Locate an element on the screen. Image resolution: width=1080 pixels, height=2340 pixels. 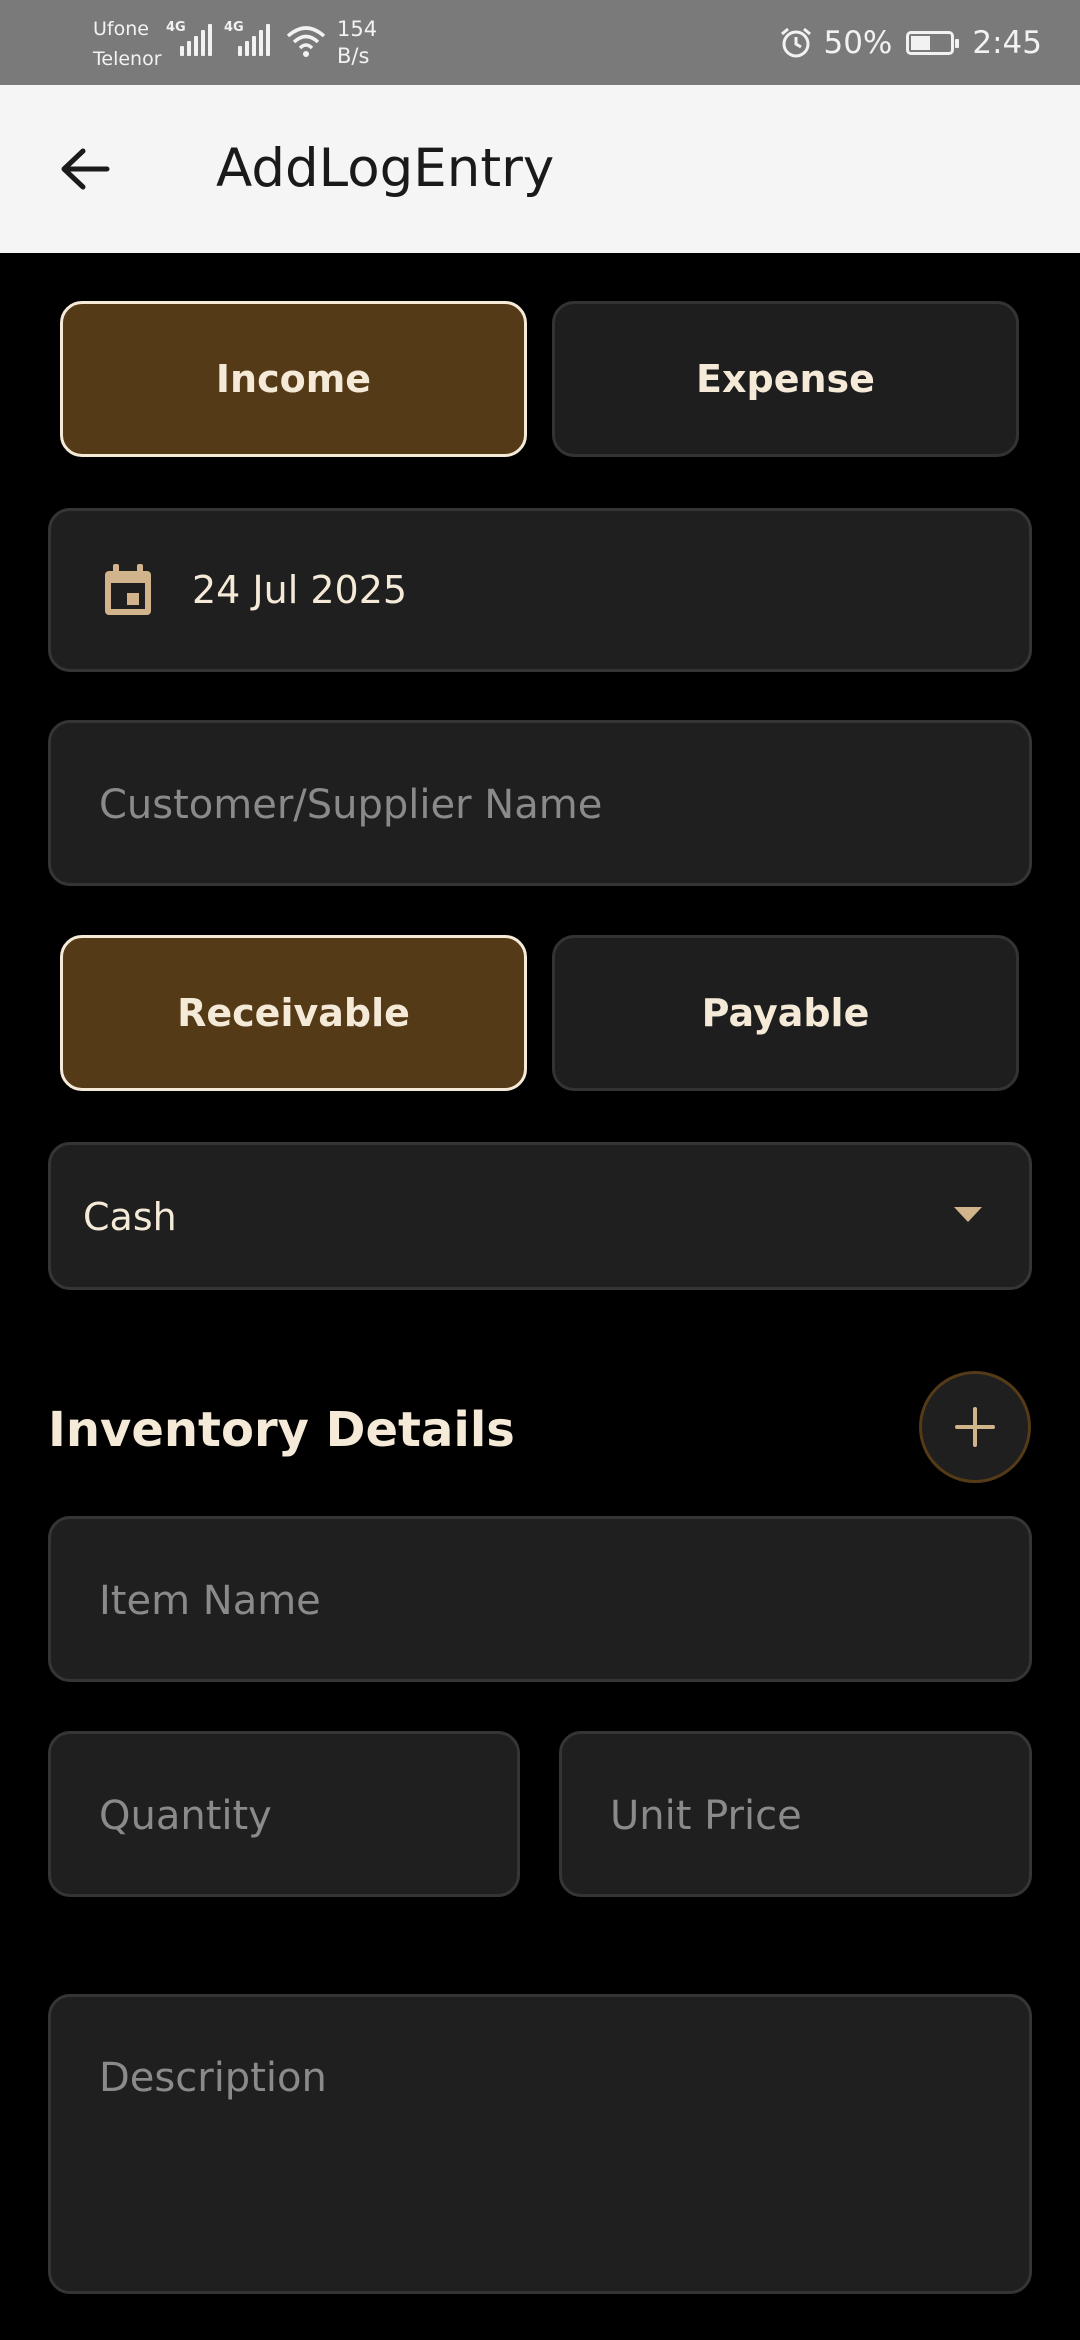
page-title: AddLogEntry is located at coordinates (385, 168).